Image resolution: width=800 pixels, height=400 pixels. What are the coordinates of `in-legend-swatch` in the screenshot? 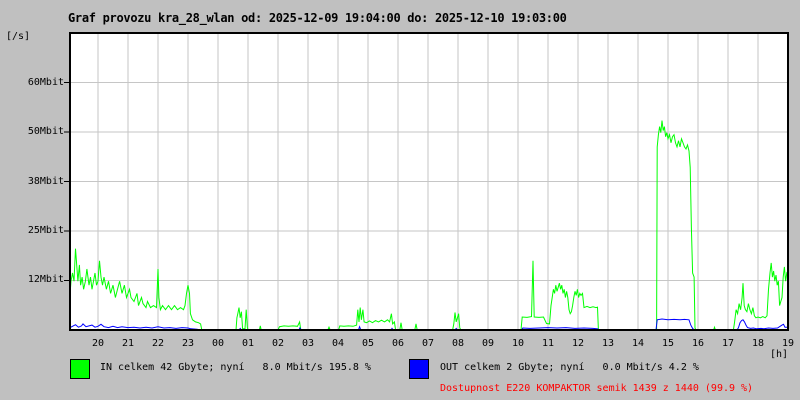 It's located at (80, 369).